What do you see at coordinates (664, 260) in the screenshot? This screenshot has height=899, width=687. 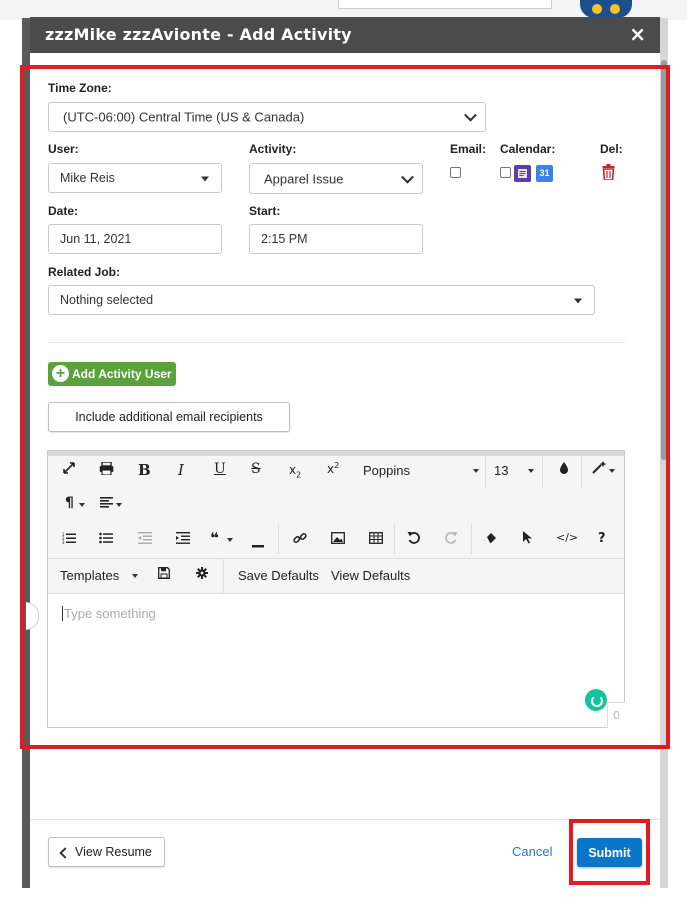 I see `modal-scrollbar-thumb` at bounding box center [664, 260].